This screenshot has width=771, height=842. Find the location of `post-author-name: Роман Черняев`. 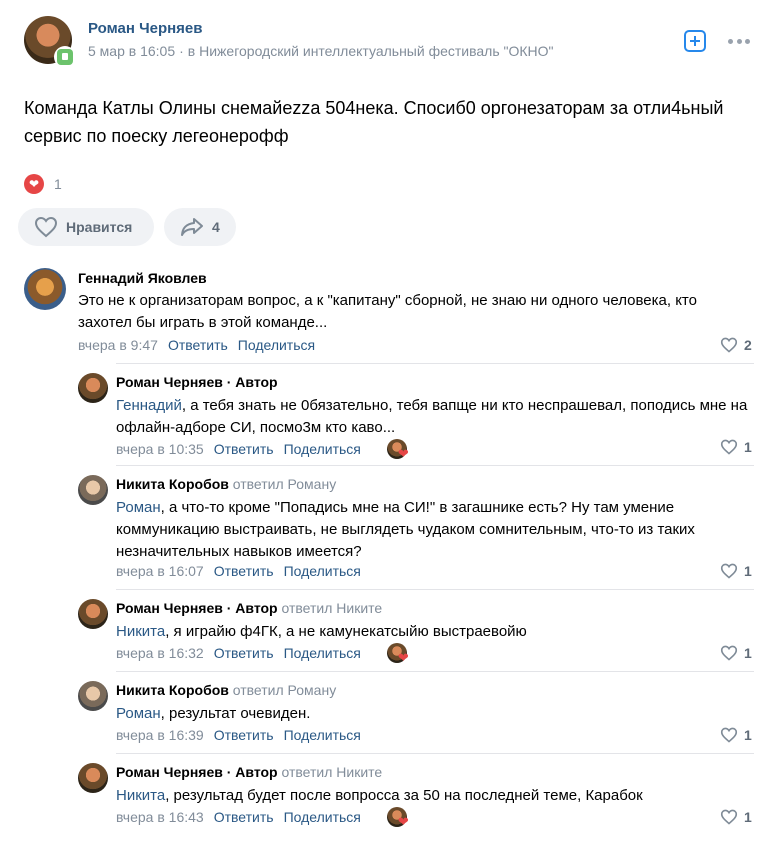

post-author-name: Роман Черняев is located at coordinates (145, 28).